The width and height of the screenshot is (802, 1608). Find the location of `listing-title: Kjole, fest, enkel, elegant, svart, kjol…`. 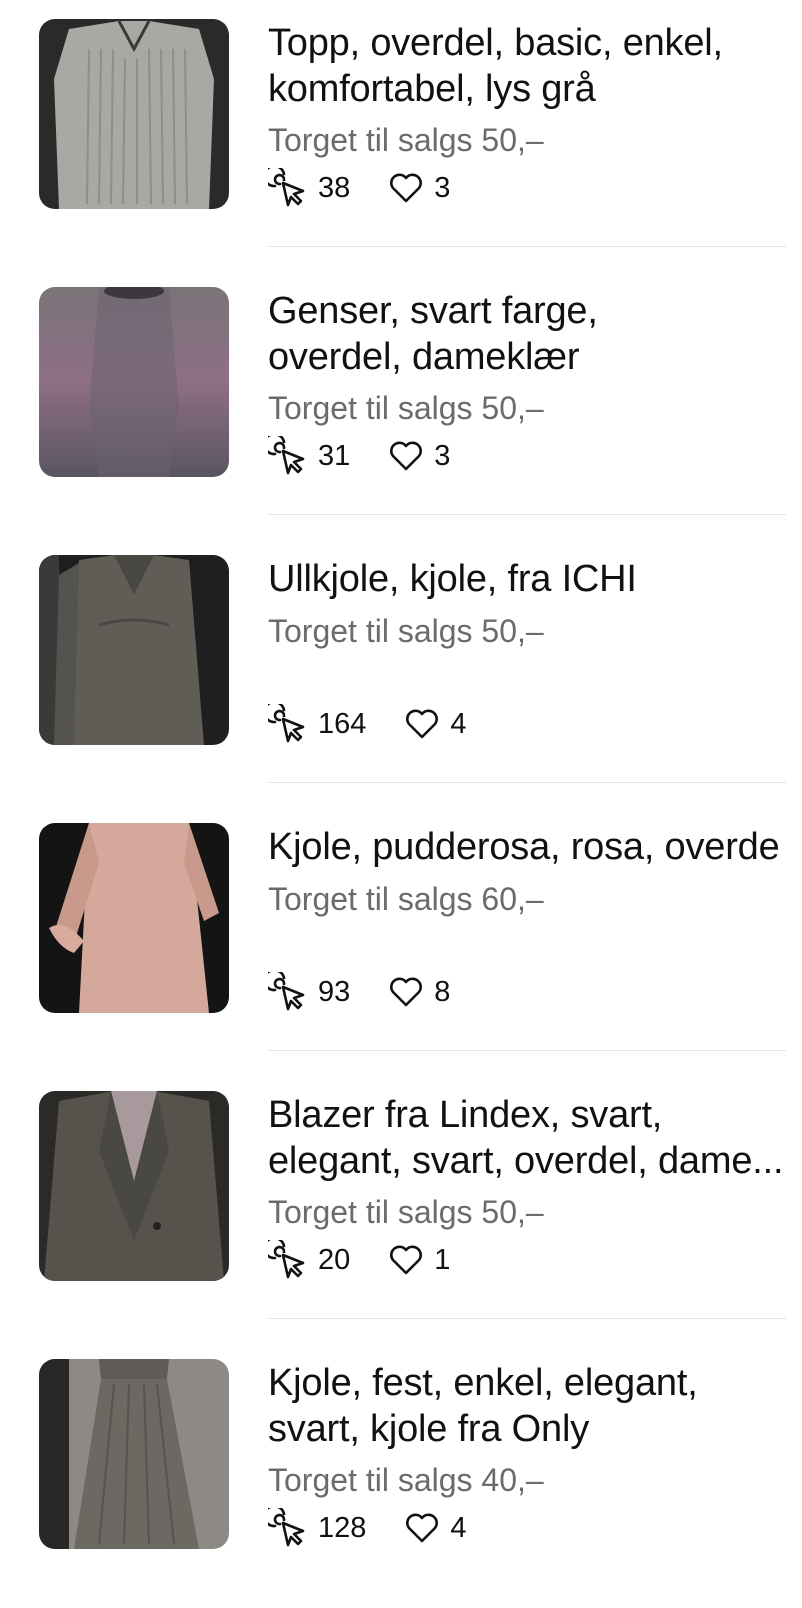

listing-title: Kjole, fest, enkel, elegant, svart, kjol… is located at coordinates (533, 1406).